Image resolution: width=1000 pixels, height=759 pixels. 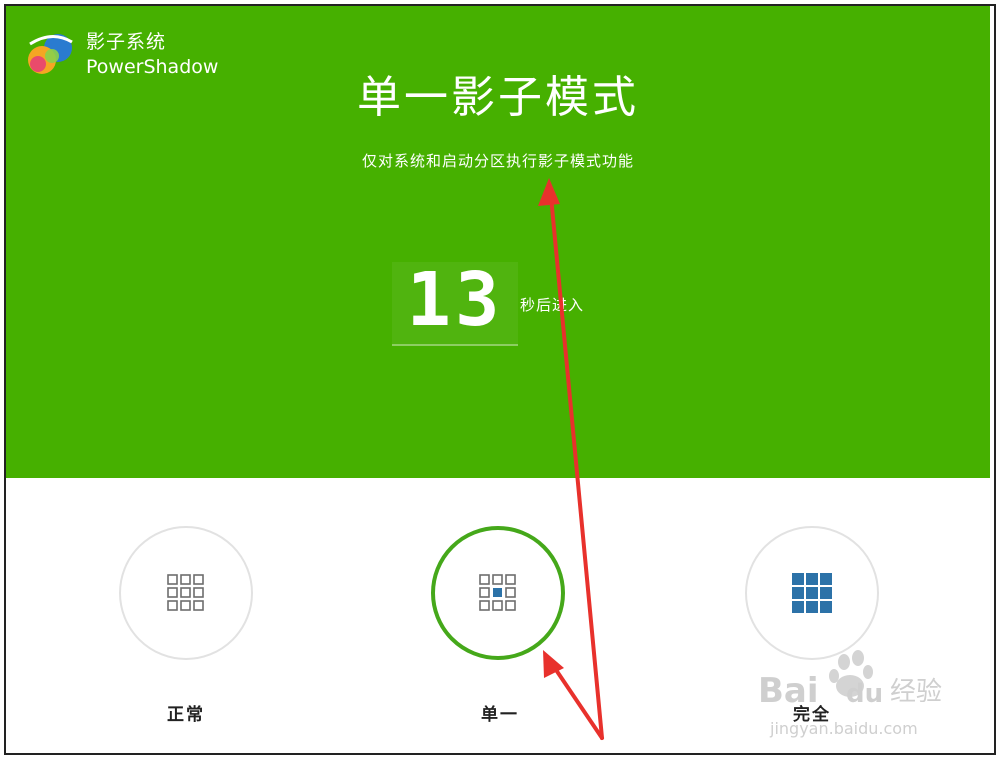 What do you see at coordinates (552, 305) in the screenshot?
I see `countdown-label: 秒后进入` at bounding box center [552, 305].